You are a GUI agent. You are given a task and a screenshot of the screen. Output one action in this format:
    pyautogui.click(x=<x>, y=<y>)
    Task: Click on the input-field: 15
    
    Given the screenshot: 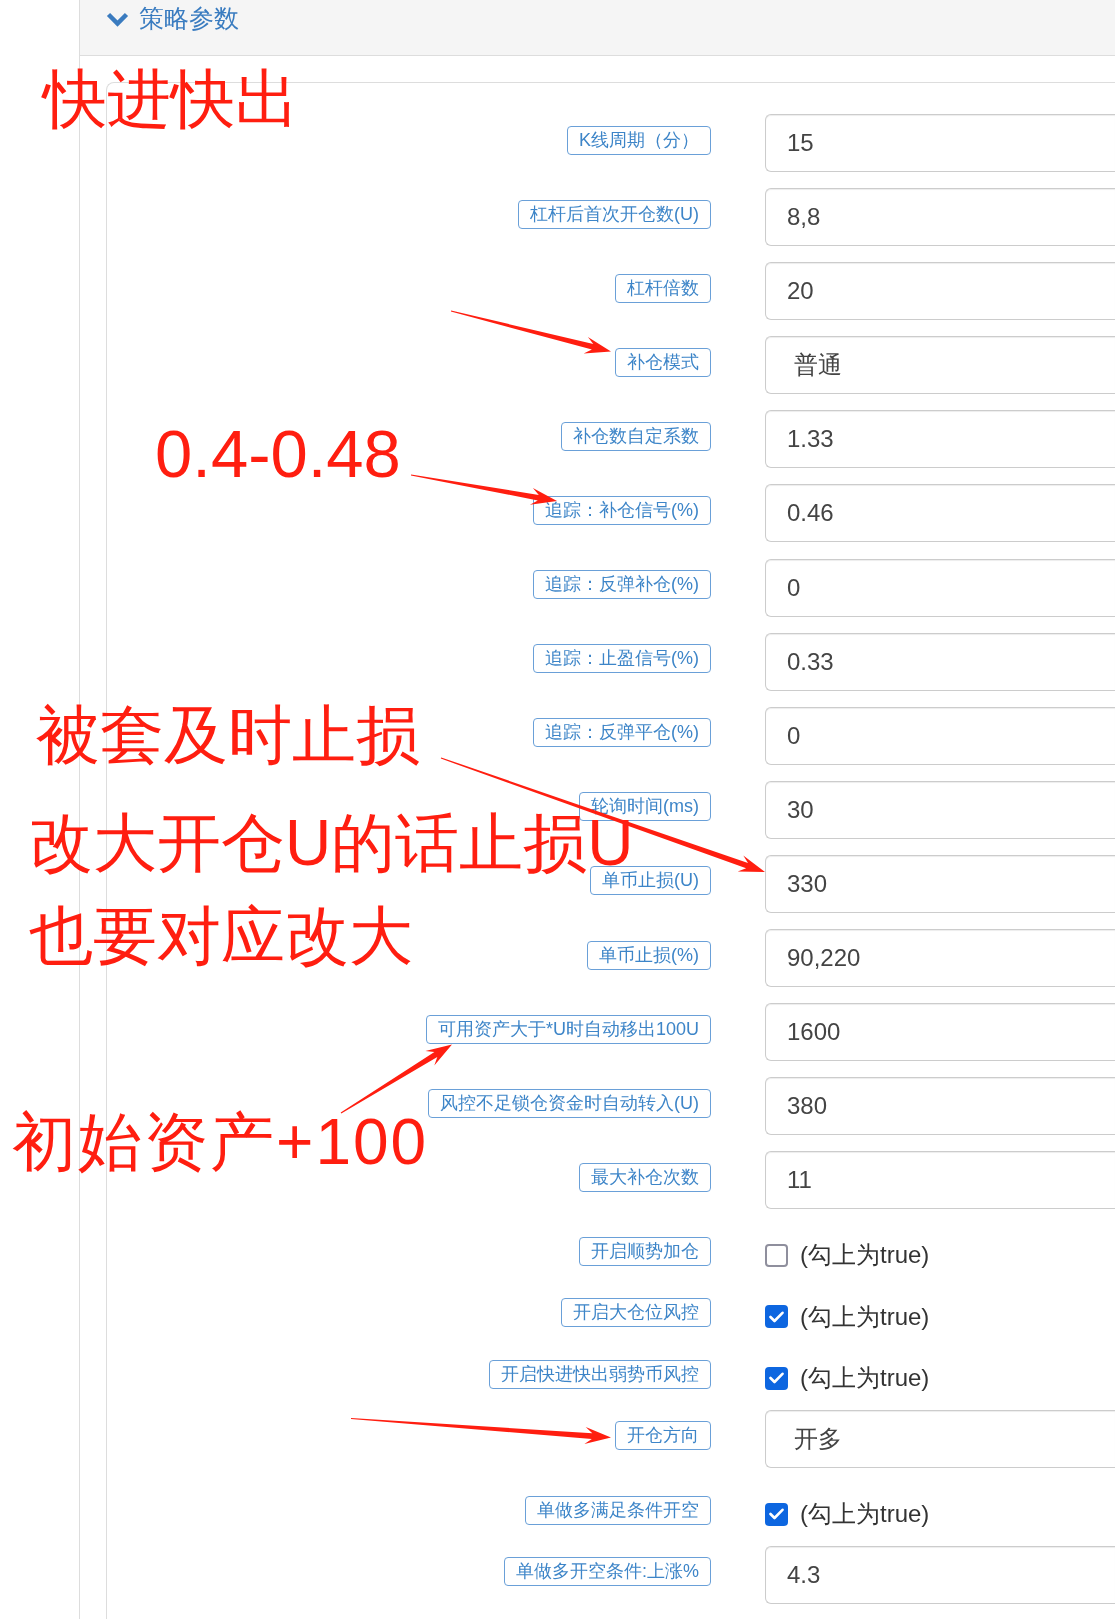 What is the action you would take?
    pyautogui.click(x=940, y=143)
    